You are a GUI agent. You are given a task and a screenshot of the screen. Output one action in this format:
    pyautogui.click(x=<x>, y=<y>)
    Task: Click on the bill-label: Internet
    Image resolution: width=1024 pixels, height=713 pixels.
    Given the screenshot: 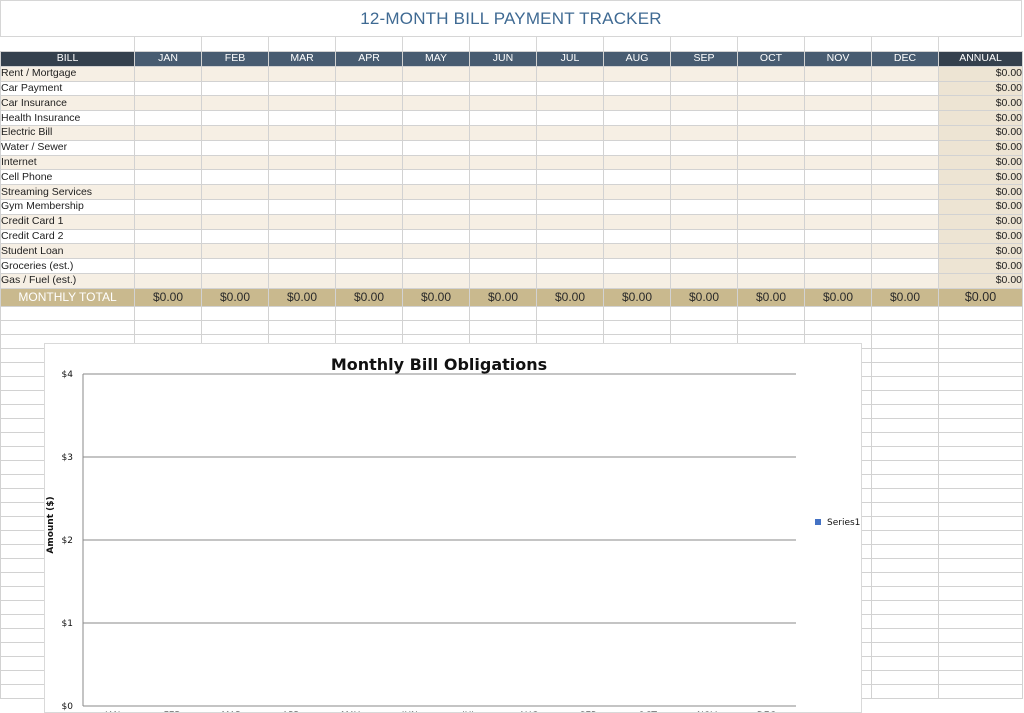 What is the action you would take?
    pyautogui.click(x=67, y=162)
    